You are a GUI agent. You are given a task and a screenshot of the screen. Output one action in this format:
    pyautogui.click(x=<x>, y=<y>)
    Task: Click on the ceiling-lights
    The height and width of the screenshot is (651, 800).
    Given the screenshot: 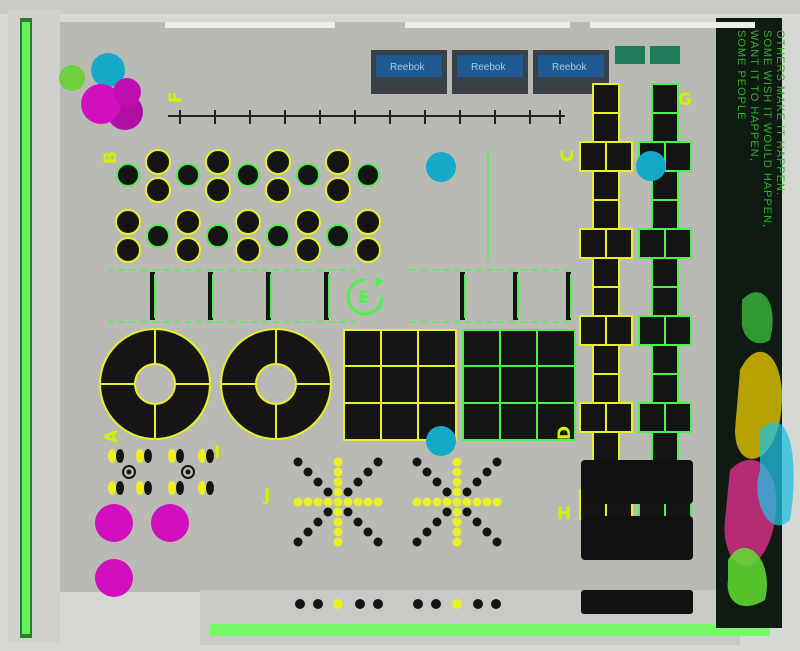 What is the action you would take?
    pyautogui.click(x=460, y=25)
    